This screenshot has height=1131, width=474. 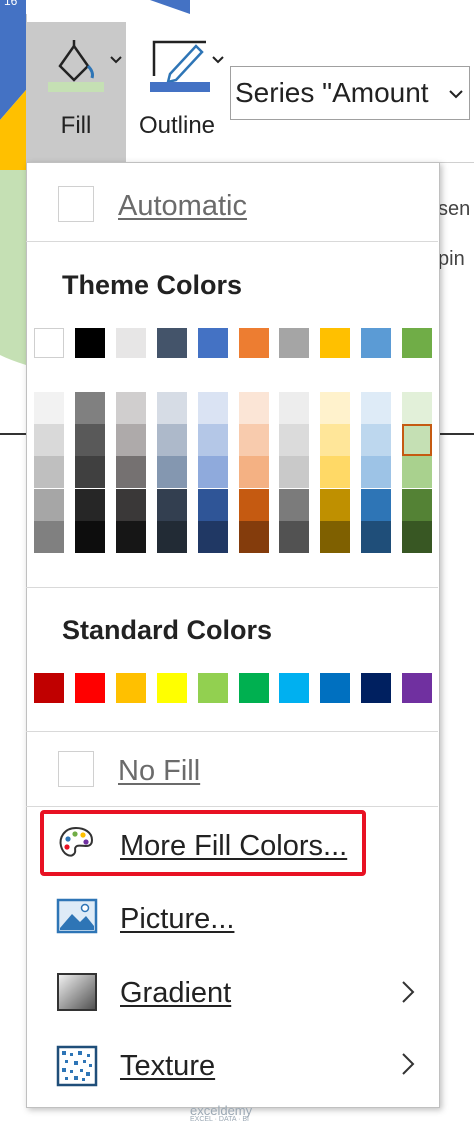 I want to click on standard-colors-heading: Standard Colors, so click(x=167, y=630).